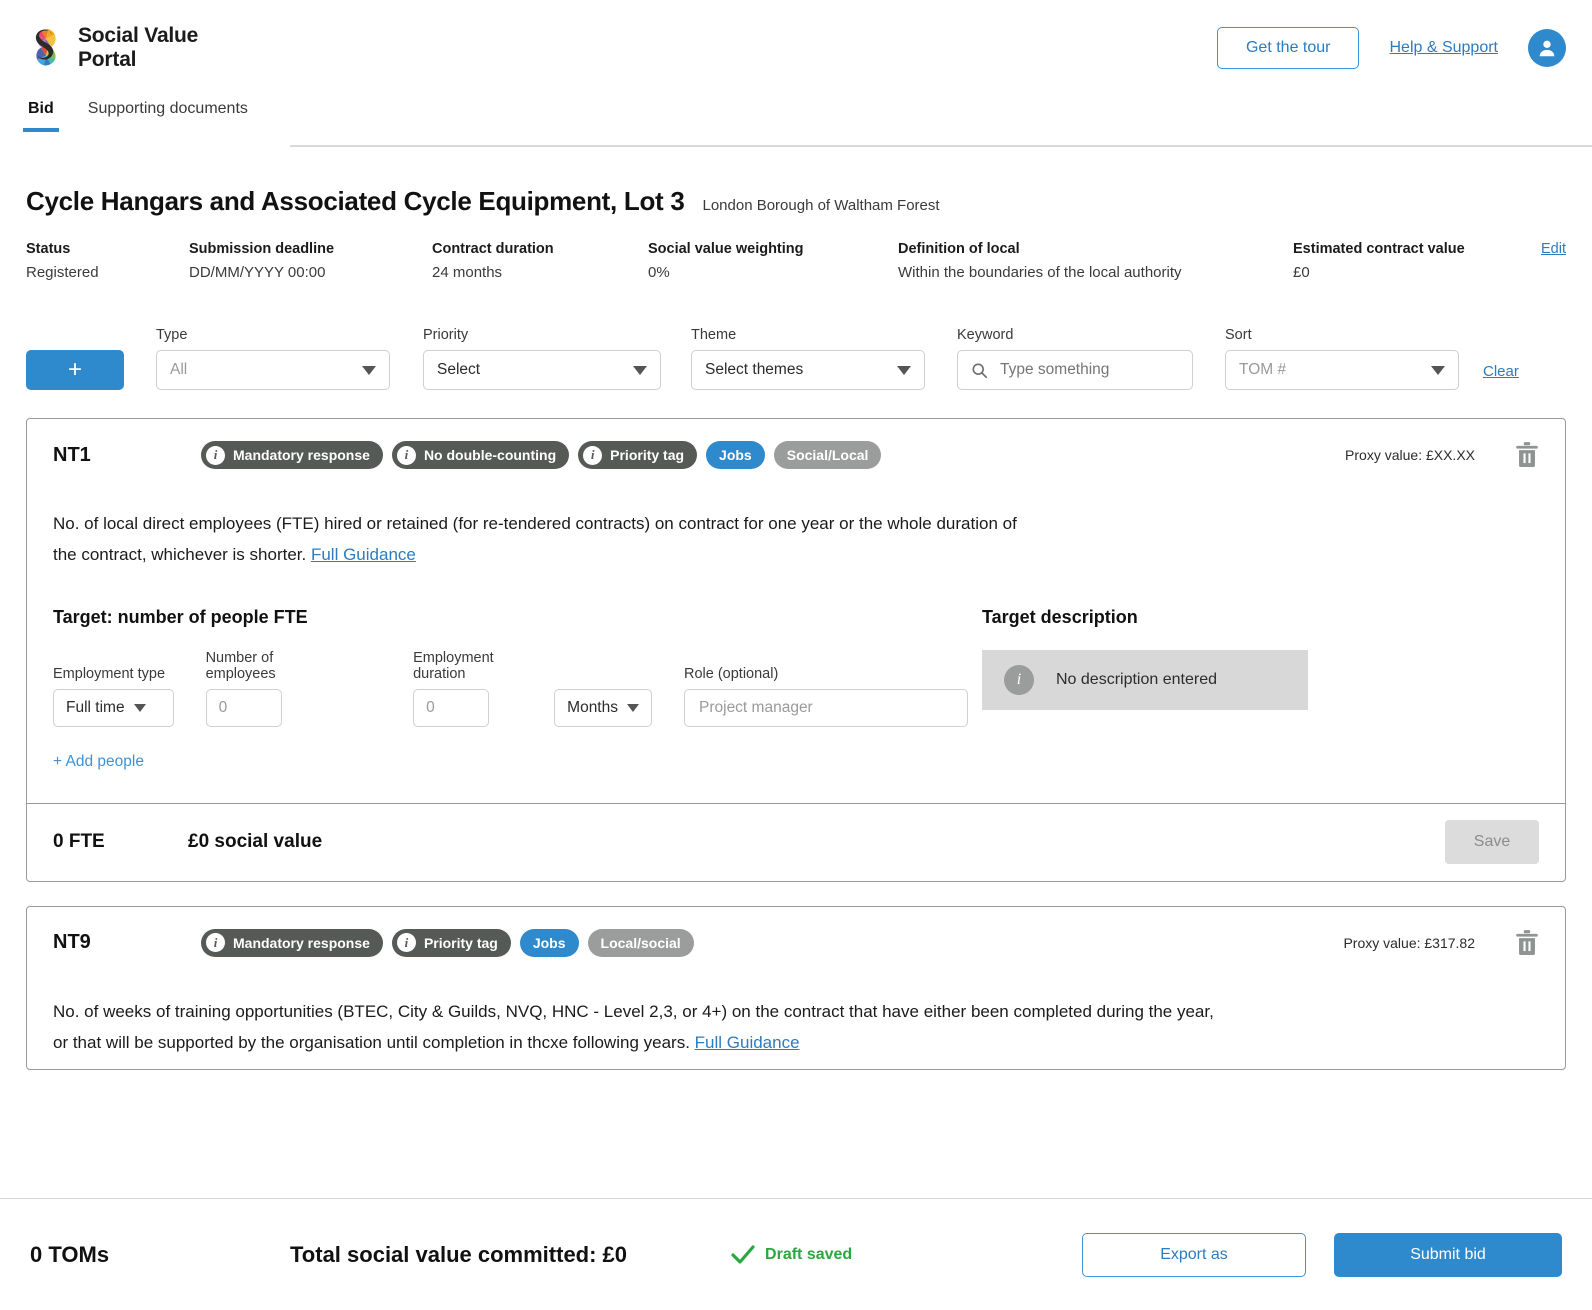  I want to click on employment-type-group: Employment type Full time, so click(113, 696).